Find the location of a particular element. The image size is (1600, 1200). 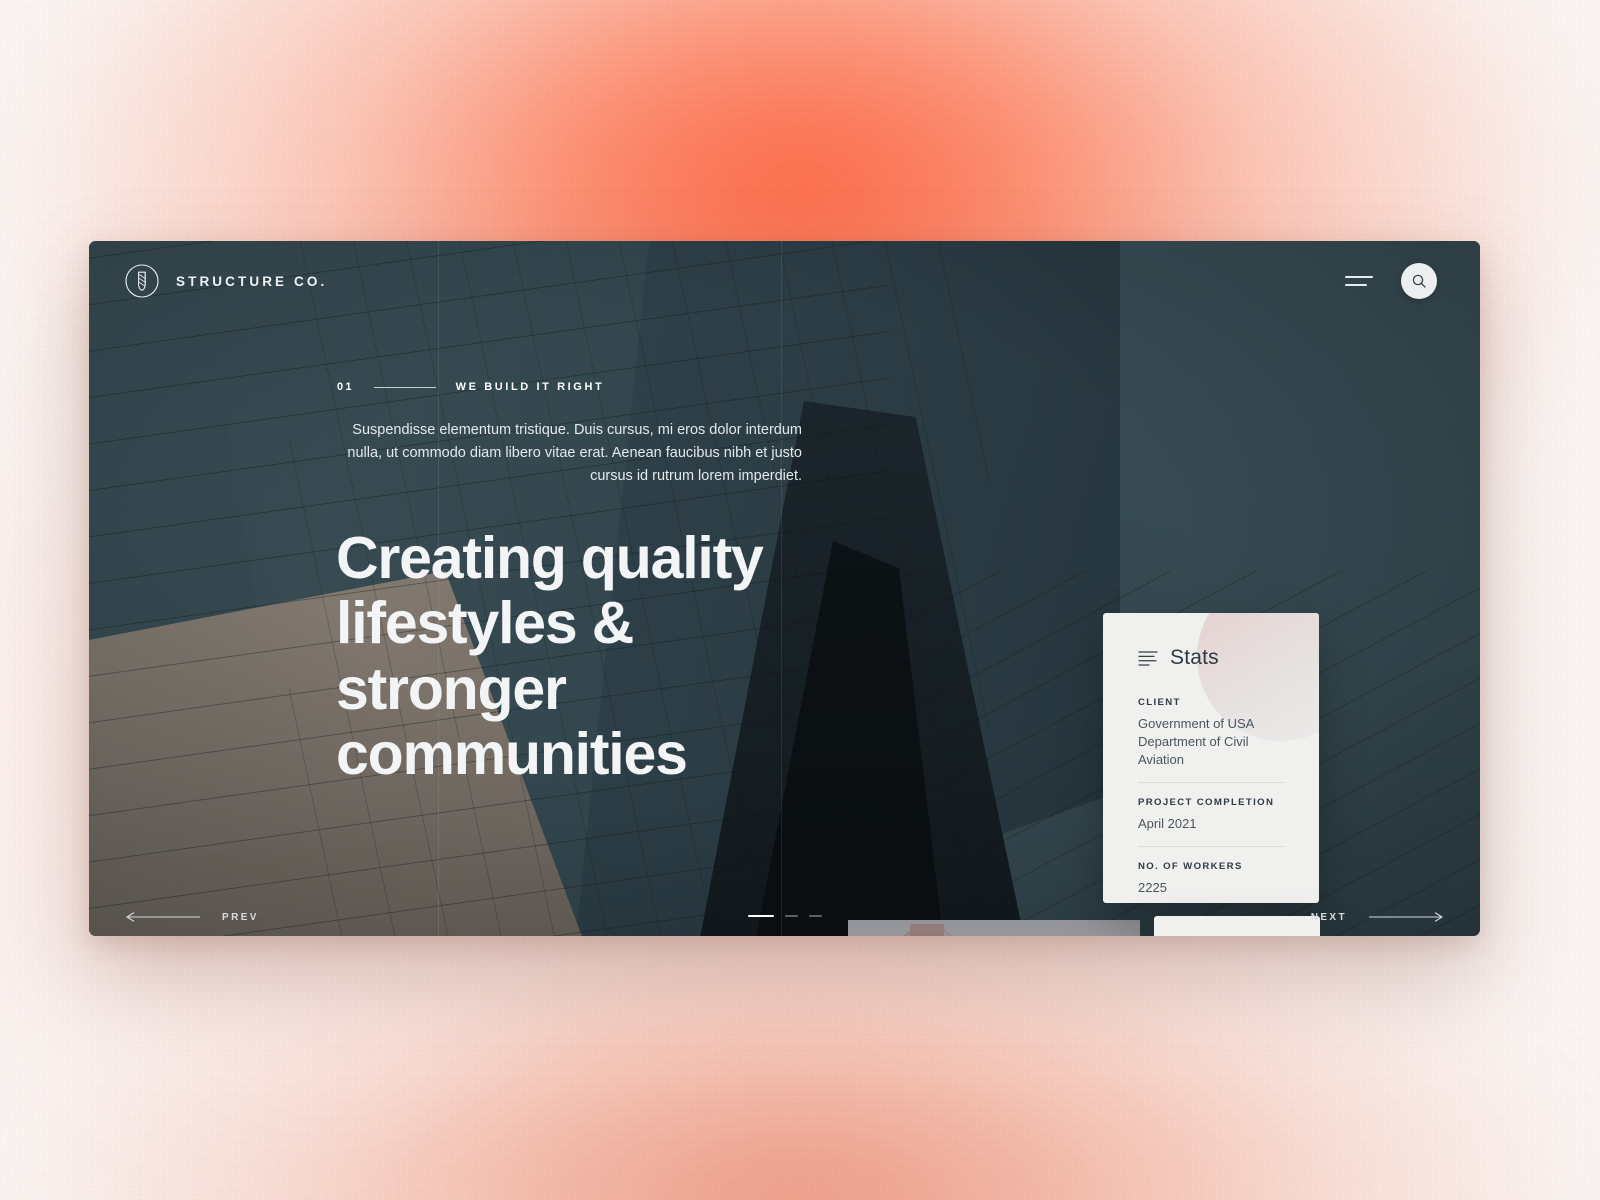

hero-eyebrow-number: 01 is located at coordinates (345, 387).